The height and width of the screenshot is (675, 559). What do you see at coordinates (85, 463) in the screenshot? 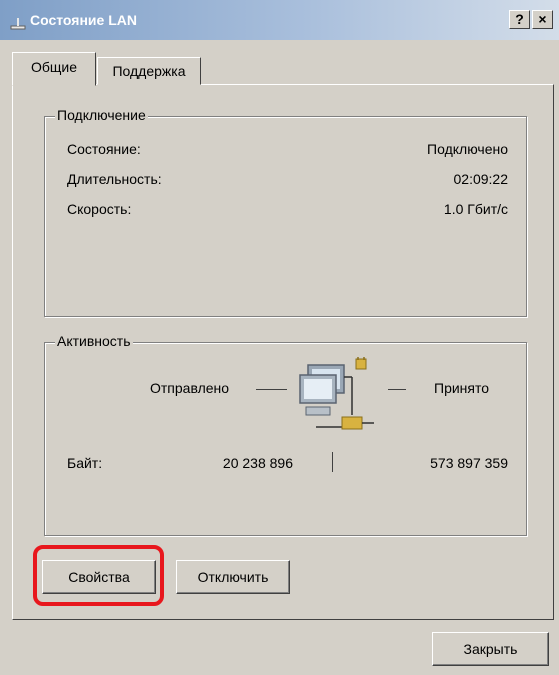
I see `bytes-label: Байт:` at bounding box center [85, 463].